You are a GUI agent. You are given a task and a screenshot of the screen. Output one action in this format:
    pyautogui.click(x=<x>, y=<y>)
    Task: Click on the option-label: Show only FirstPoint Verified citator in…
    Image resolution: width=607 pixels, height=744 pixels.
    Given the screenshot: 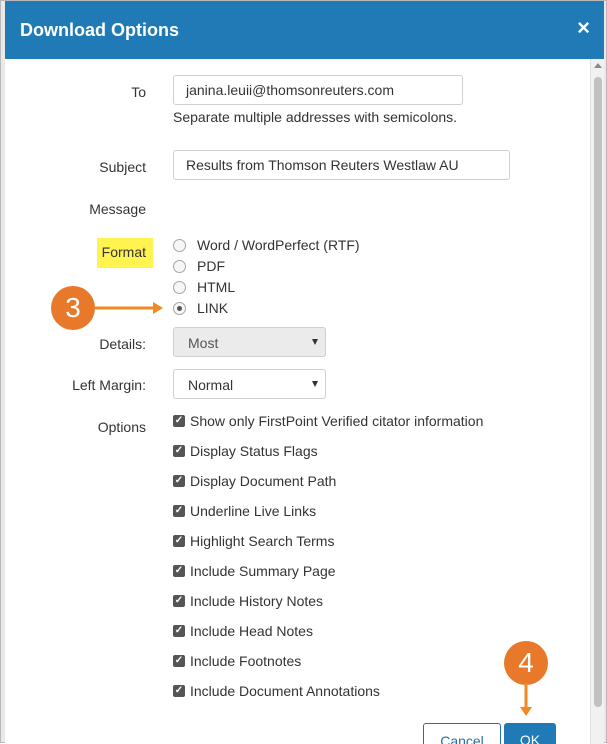 What is the action you would take?
    pyautogui.click(x=337, y=421)
    